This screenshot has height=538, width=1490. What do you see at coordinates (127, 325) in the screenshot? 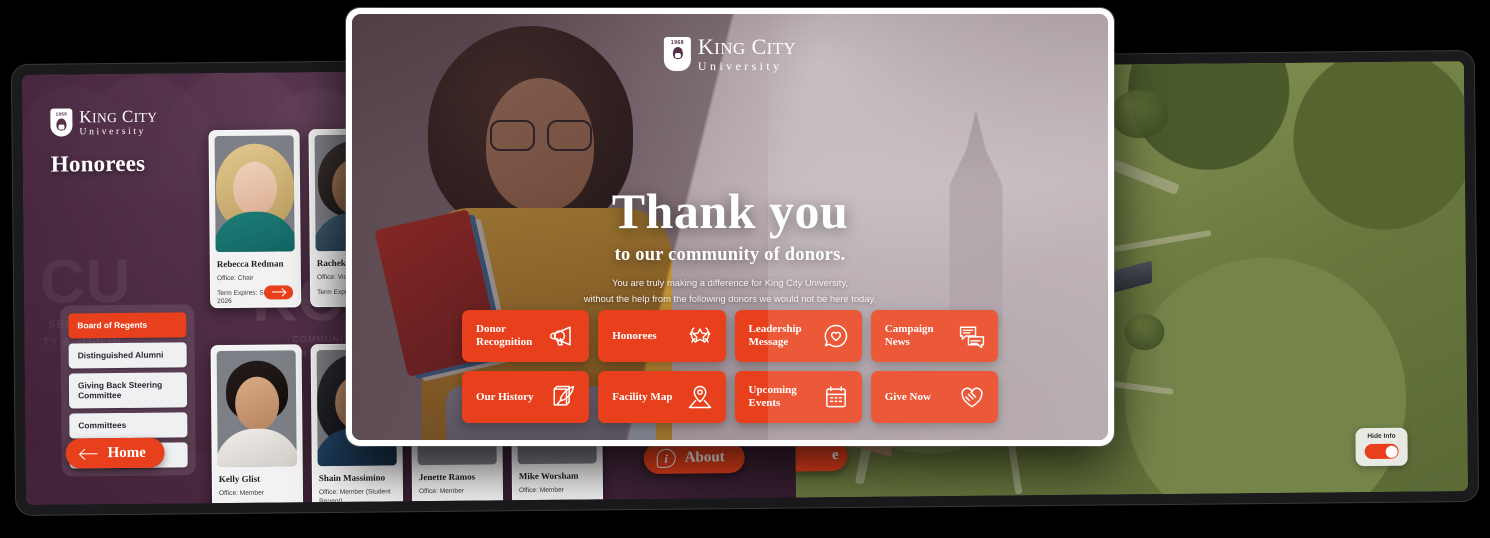
I see `sidebar-item-board-of-regents: Board of Regents` at bounding box center [127, 325].